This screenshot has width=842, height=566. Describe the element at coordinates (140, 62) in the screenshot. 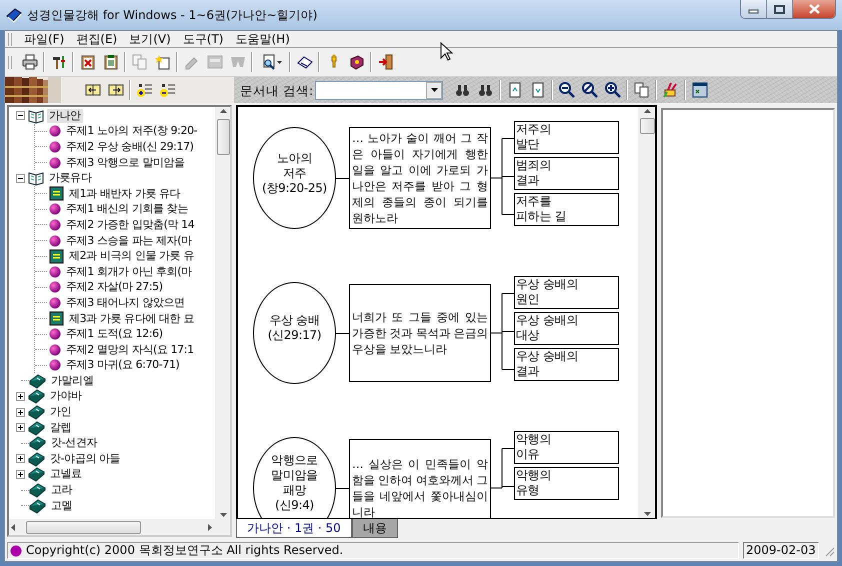

I see `copy-icon` at that location.